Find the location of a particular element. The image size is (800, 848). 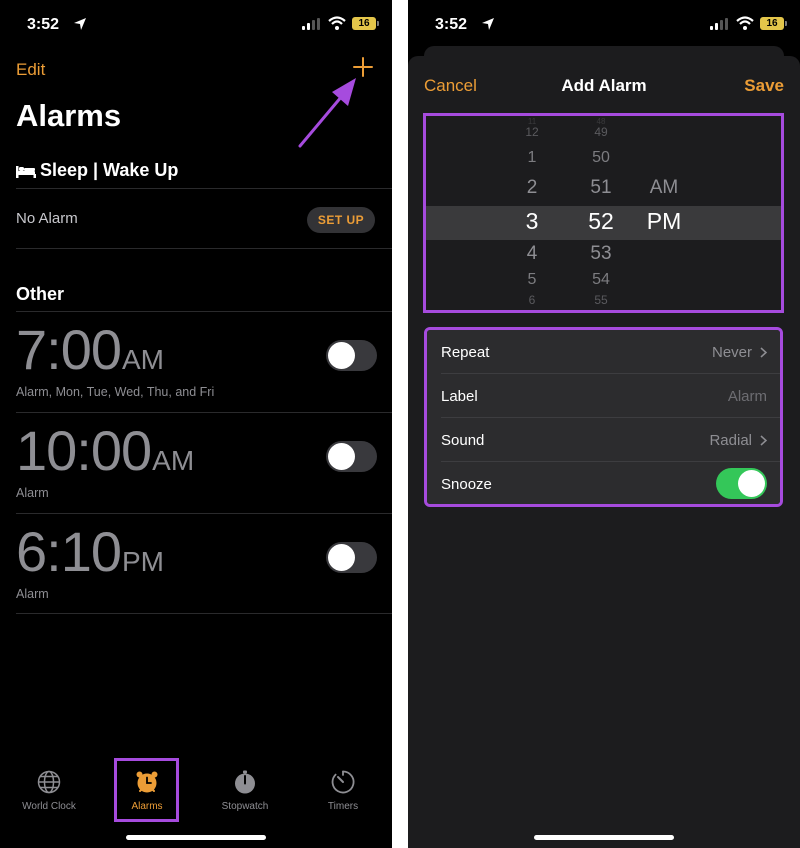

setup-button: SET UP is located at coordinates (341, 220).